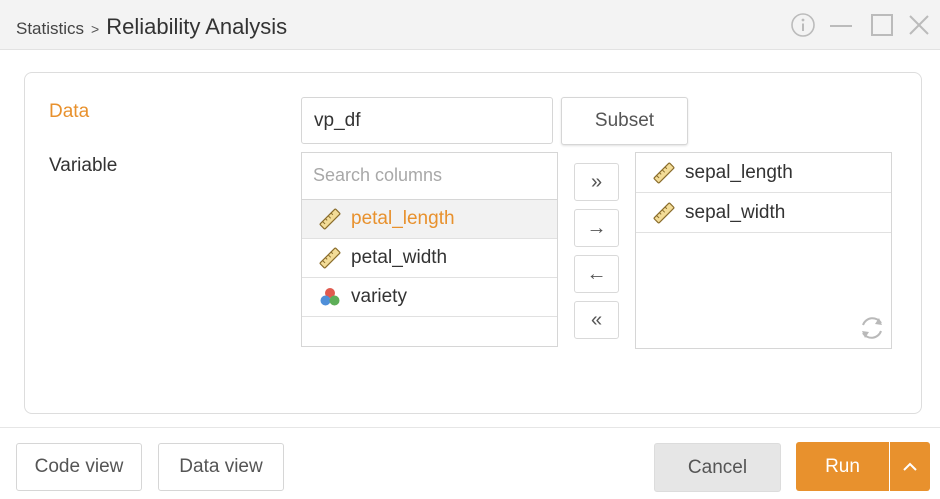  What do you see at coordinates (624, 121) in the screenshot?
I see `subset-button: Subset` at bounding box center [624, 121].